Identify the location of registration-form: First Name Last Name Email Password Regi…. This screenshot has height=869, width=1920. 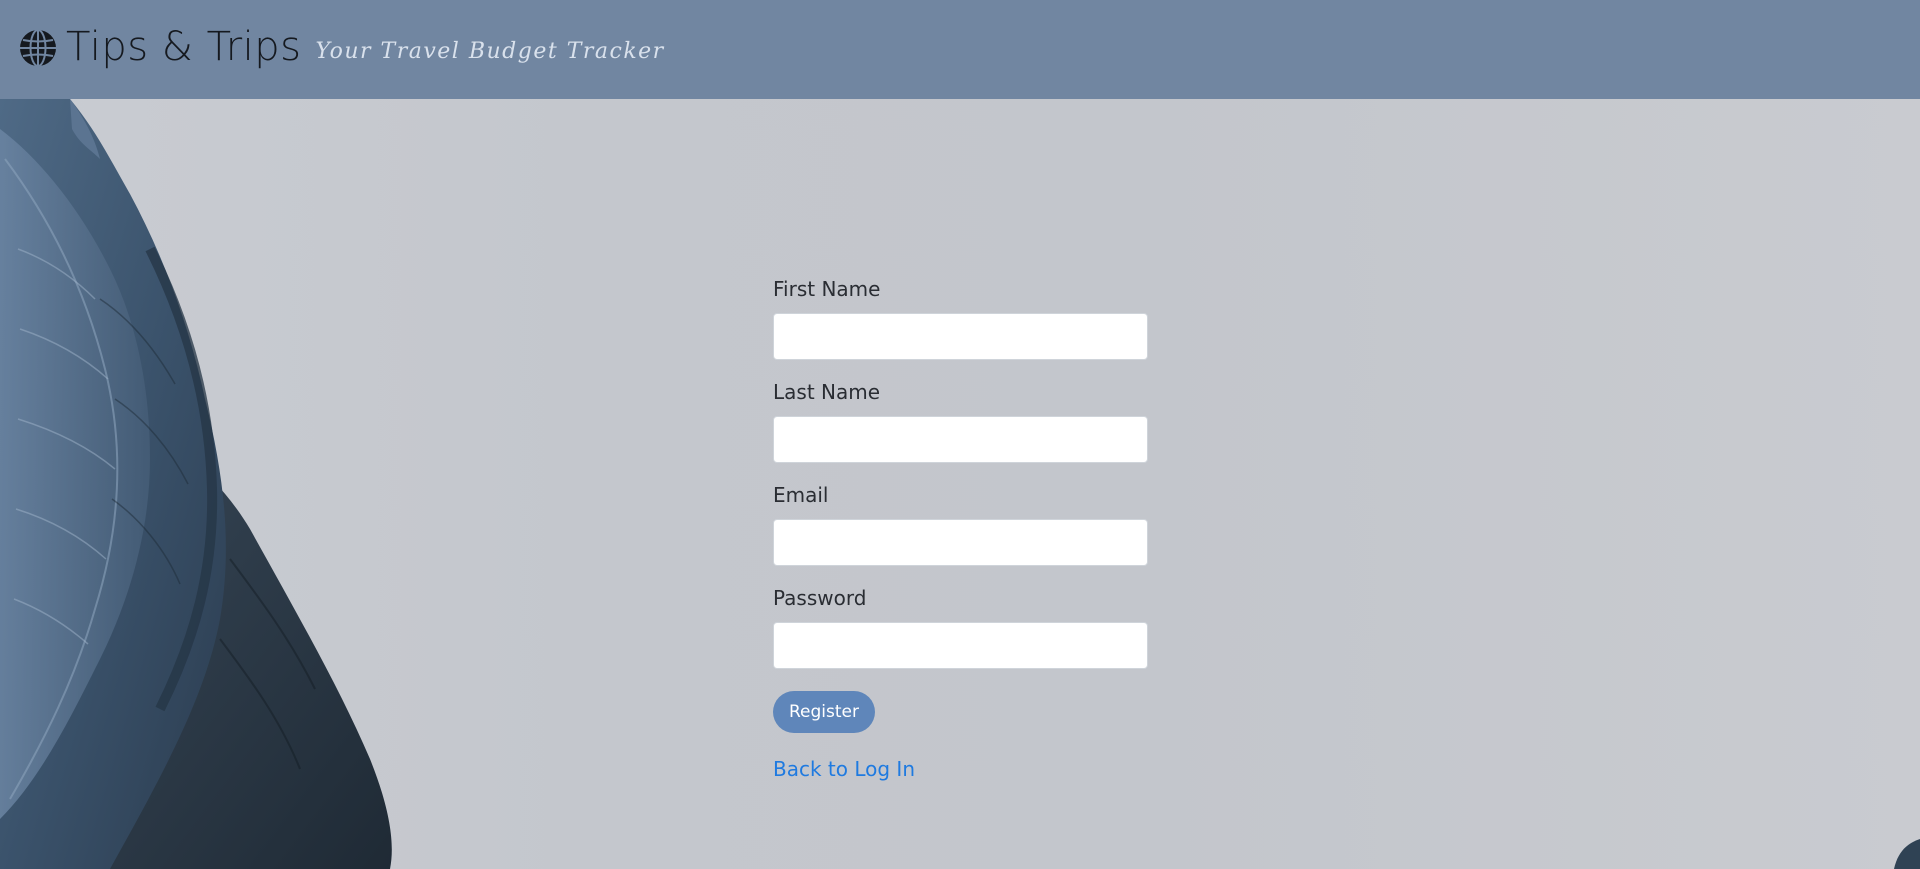
(960, 529).